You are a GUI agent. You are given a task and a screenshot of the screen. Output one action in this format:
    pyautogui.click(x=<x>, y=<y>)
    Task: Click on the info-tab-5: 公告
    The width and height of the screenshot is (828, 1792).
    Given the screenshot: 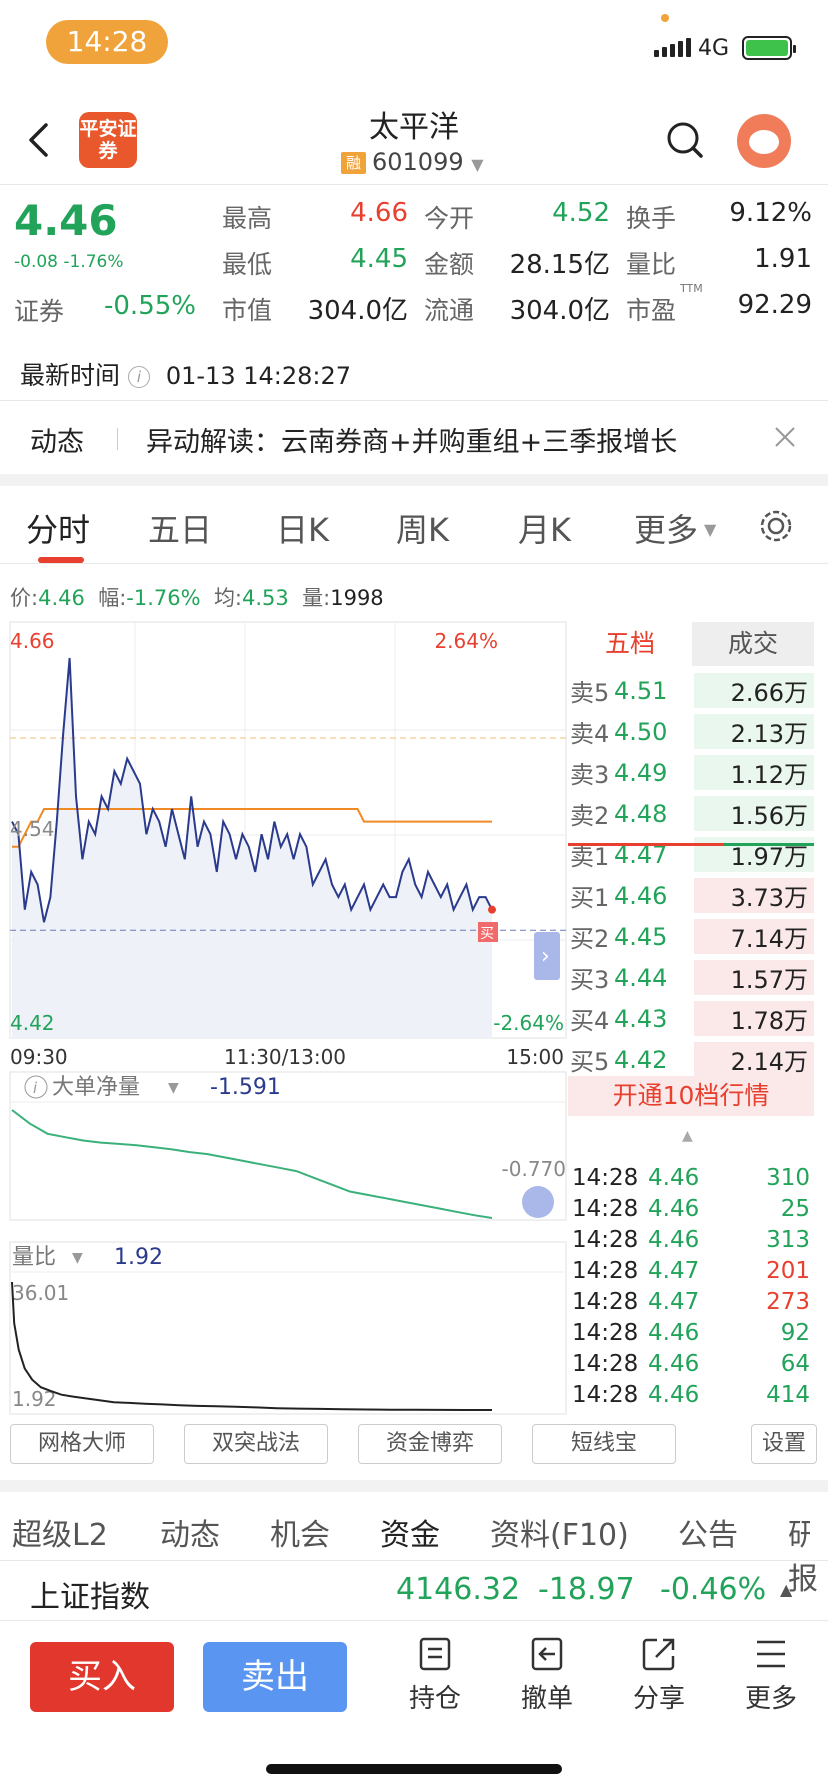 What is the action you would take?
    pyautogui.click(x=708, y=1532)
    